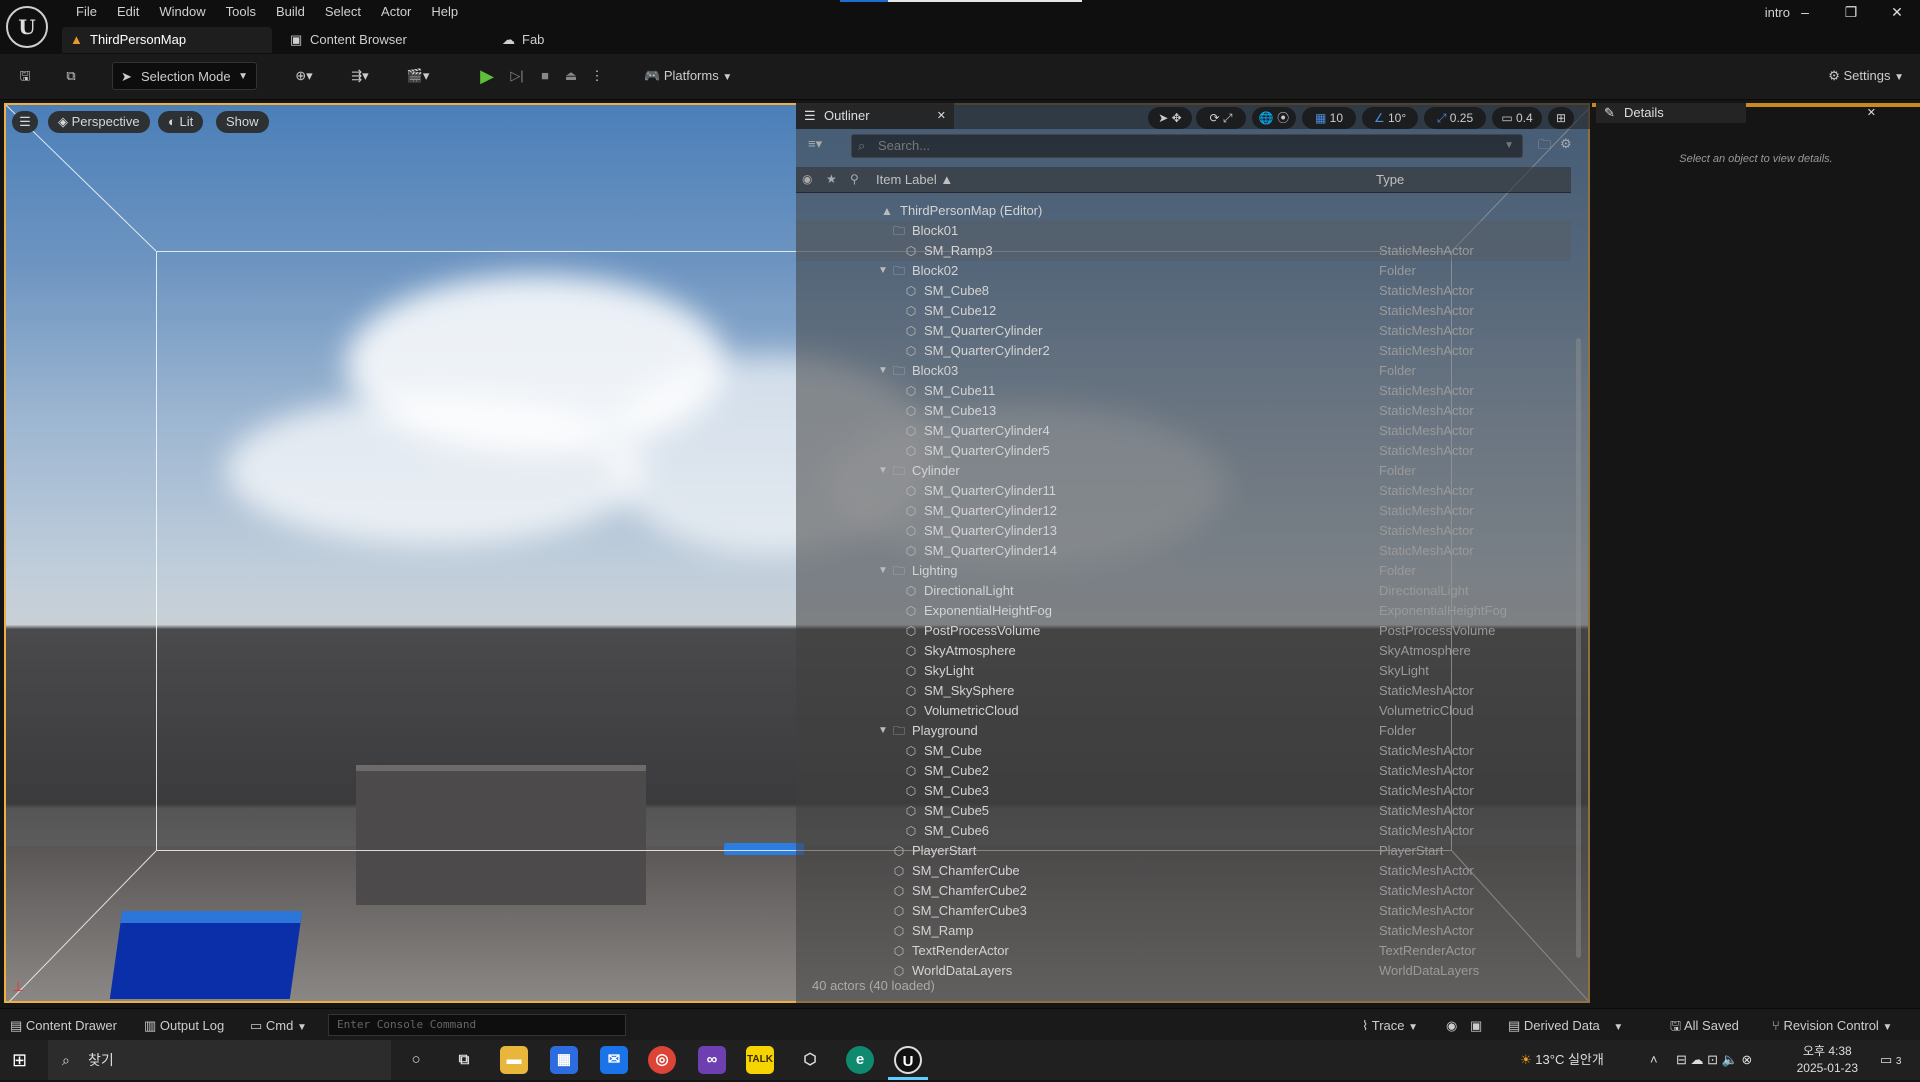 The image size is (1920, 1082). I want to click on outliner-row: ⬡ SkyLight SkyLight, so click(1183, 671).